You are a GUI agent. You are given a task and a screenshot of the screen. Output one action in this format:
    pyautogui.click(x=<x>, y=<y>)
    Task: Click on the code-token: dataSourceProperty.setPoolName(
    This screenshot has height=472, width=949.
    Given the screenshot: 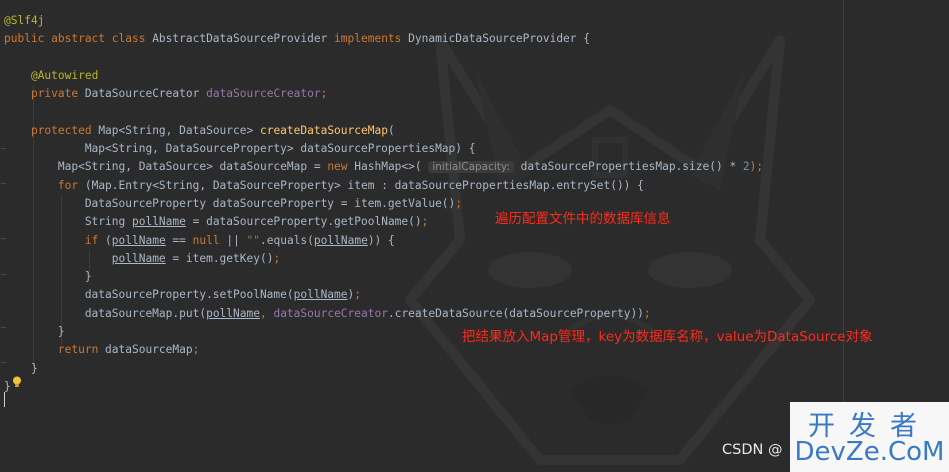 What is the action you would take?
    pyautogui.click(x=149, y=295)
    